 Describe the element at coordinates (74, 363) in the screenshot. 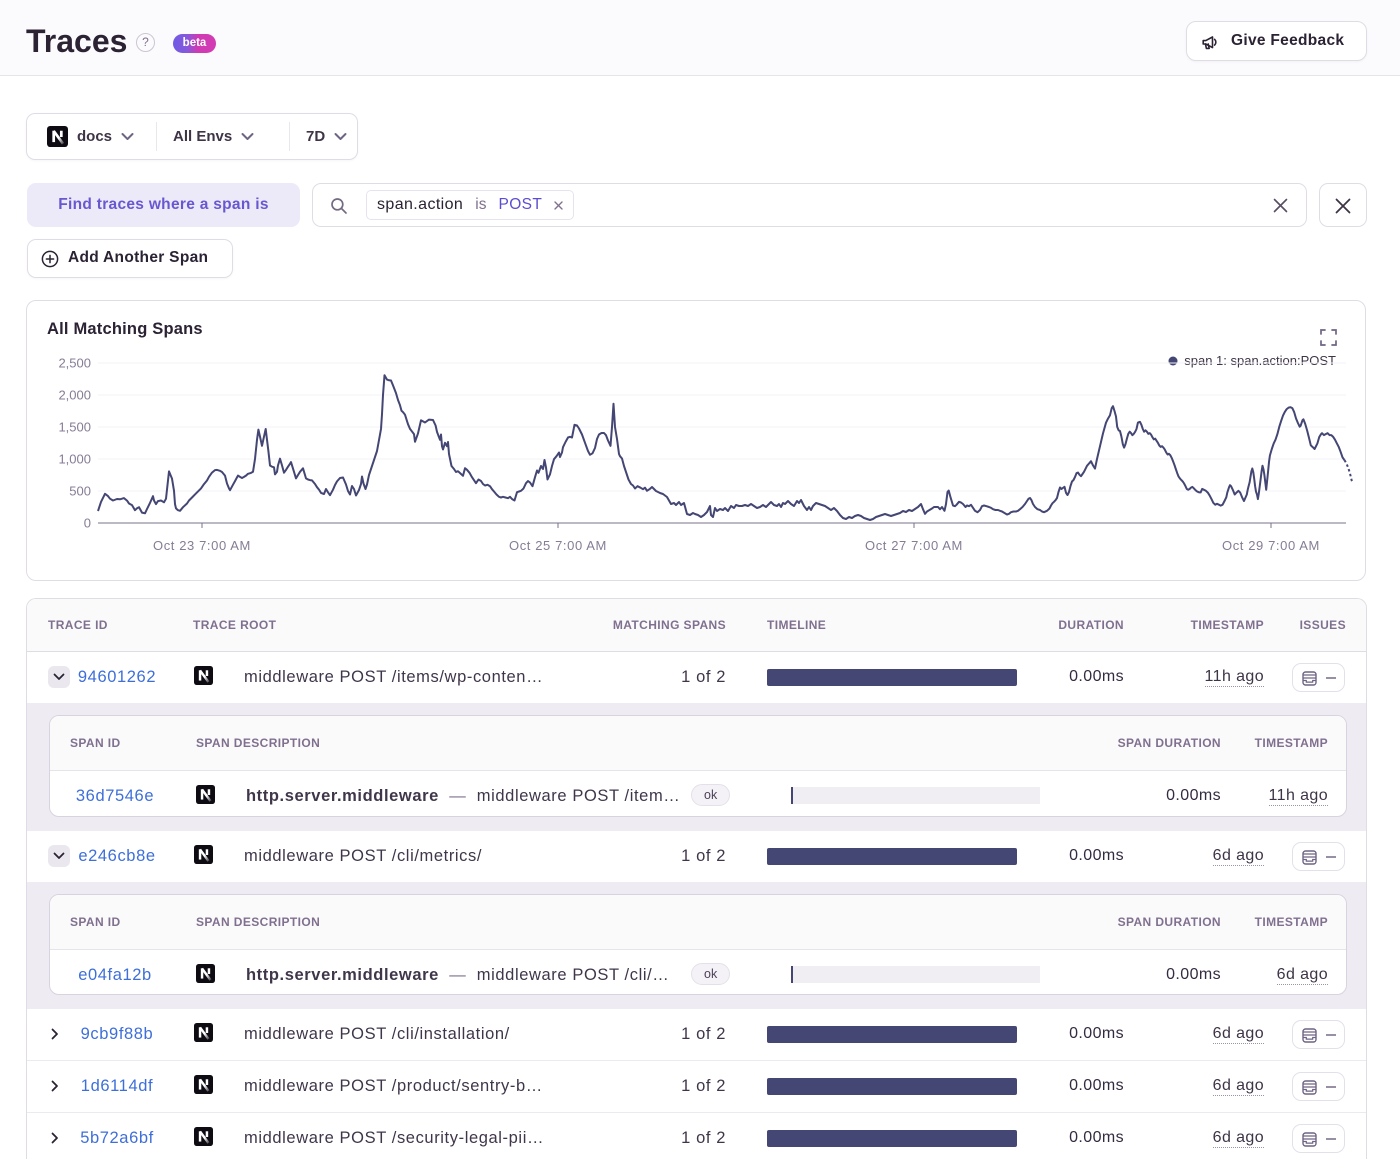

I see `svg-text: 2,500` at that location.